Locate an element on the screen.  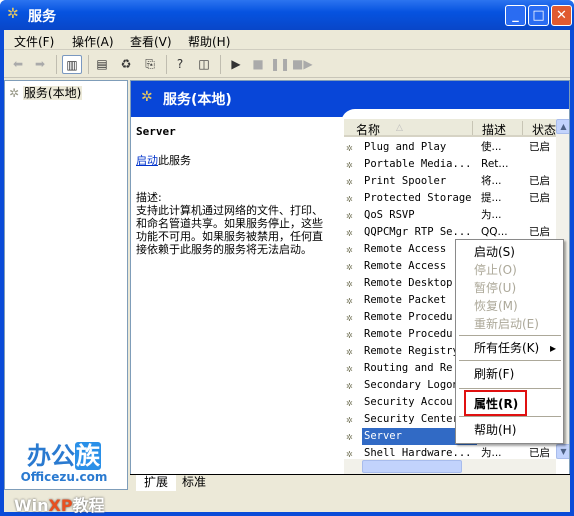
service-row: ✲ Protected Storage 提... 已启 is located at coordinates (451, 198).